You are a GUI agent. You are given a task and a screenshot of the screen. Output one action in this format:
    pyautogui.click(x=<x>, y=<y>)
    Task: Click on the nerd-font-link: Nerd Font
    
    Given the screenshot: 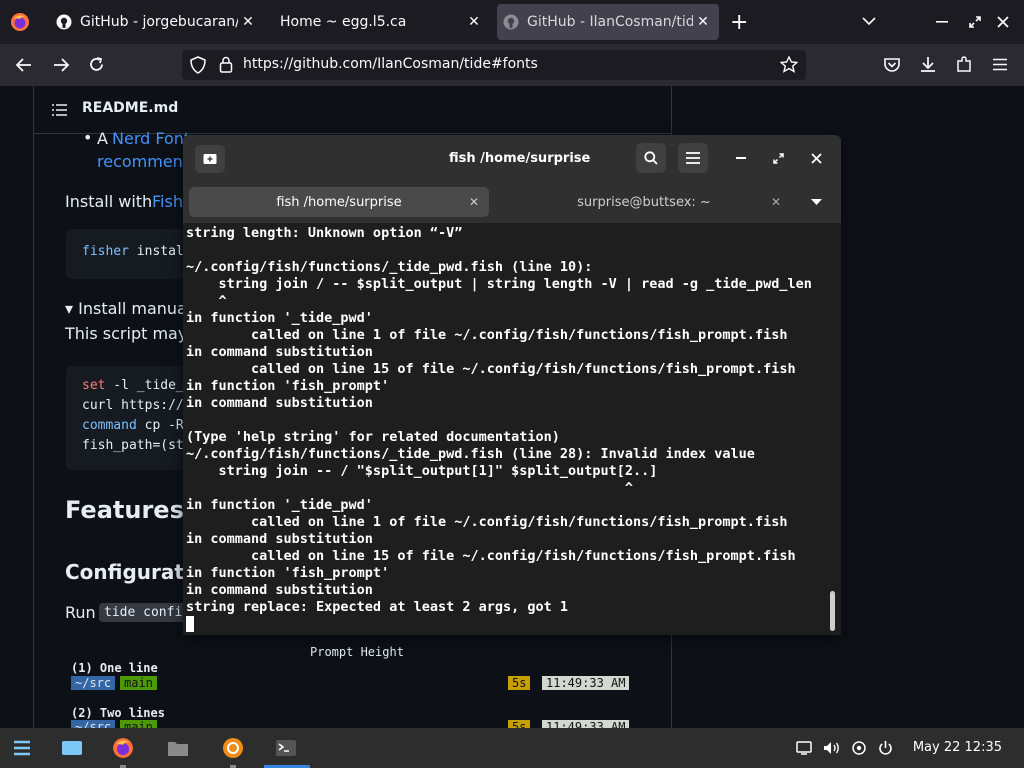 What is the action you would take?
    pyautogui.click(x=151, y=138)
    